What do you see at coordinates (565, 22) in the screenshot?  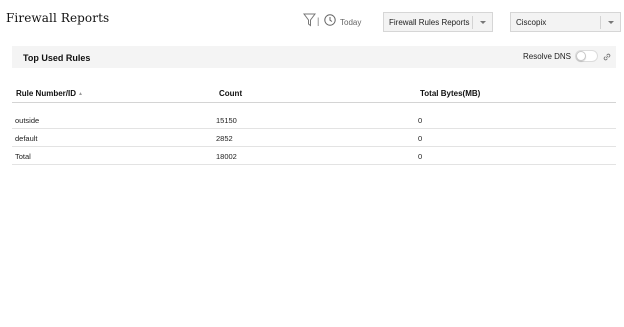 I see `device-select: Ciscopix` at bounding box center [565, 22].